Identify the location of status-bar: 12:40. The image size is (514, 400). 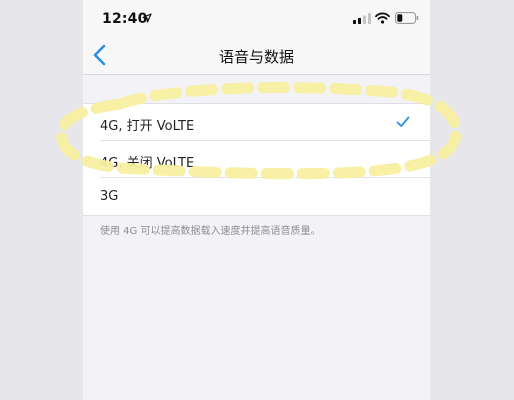
(256, 18).